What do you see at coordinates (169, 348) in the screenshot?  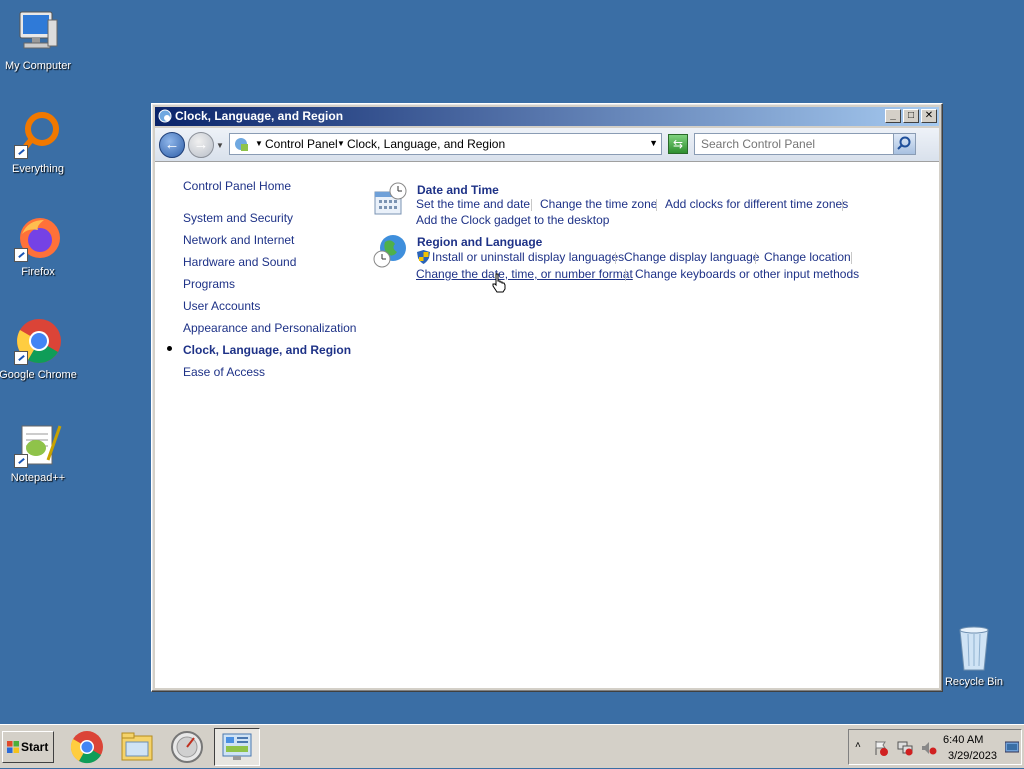 I see `active-bullet-icon` at bounding box center [169, 348].